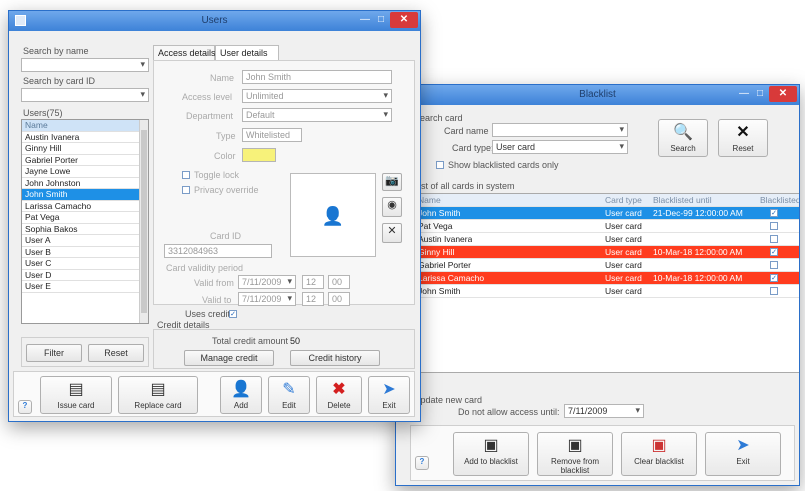  I want to click on list-item: Jayne Lowe, so click(80, 172).